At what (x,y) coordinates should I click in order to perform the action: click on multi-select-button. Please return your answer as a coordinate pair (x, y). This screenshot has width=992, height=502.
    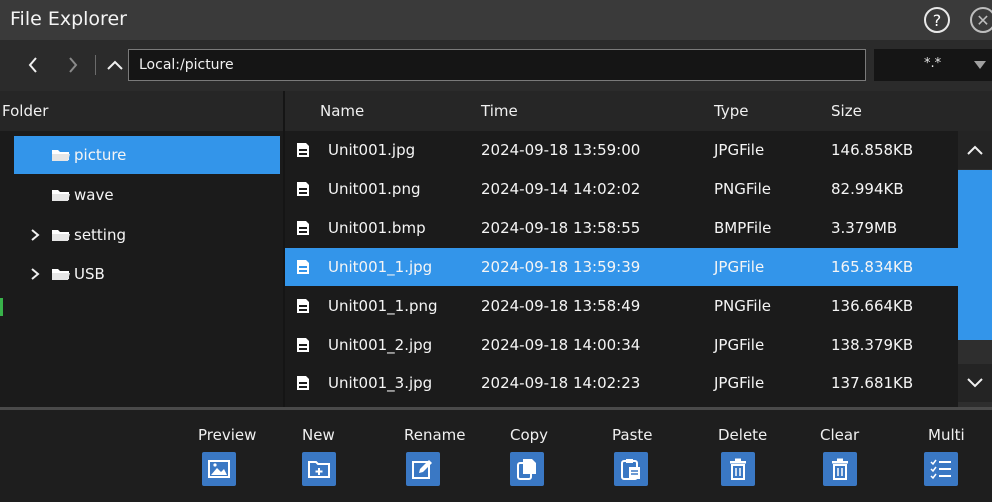
    Looking at the image, I should click on (941, 469).